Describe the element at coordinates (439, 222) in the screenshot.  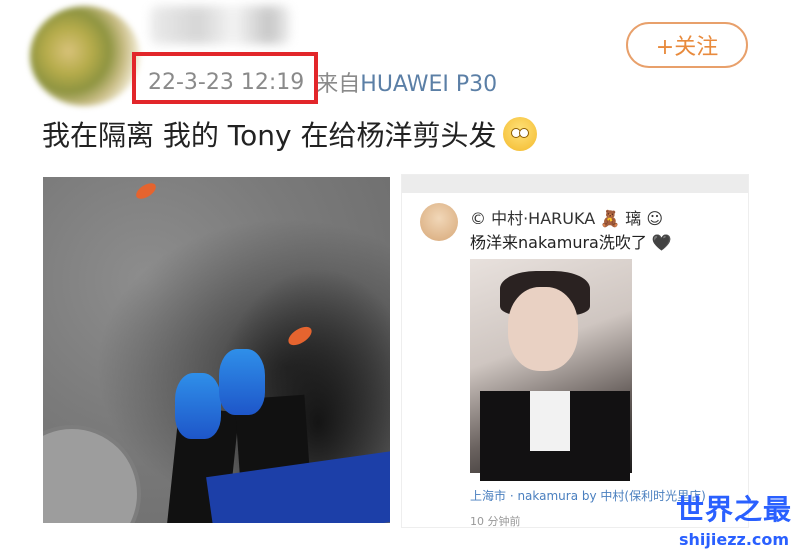
I see `embedded-avatar` at that location.